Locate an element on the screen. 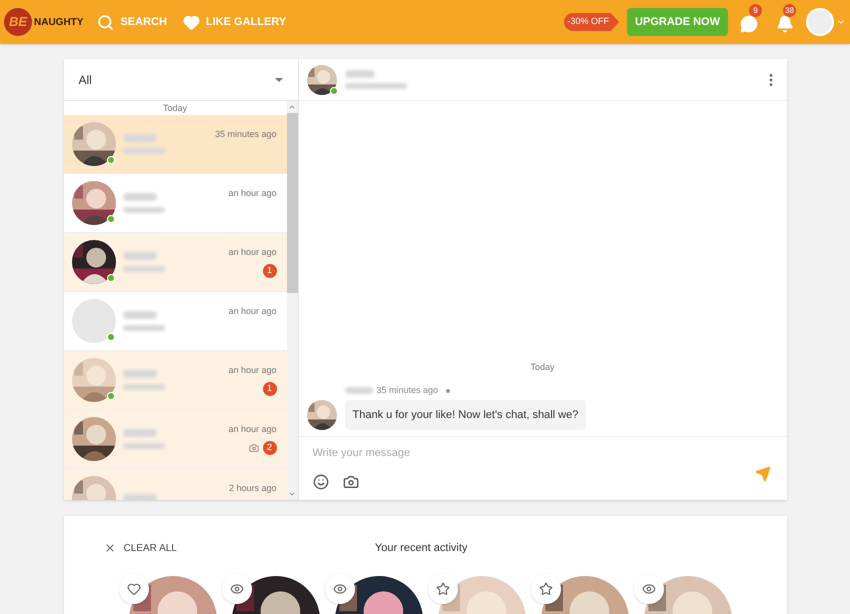  date-label: Today is located at coordinates (542, 367).